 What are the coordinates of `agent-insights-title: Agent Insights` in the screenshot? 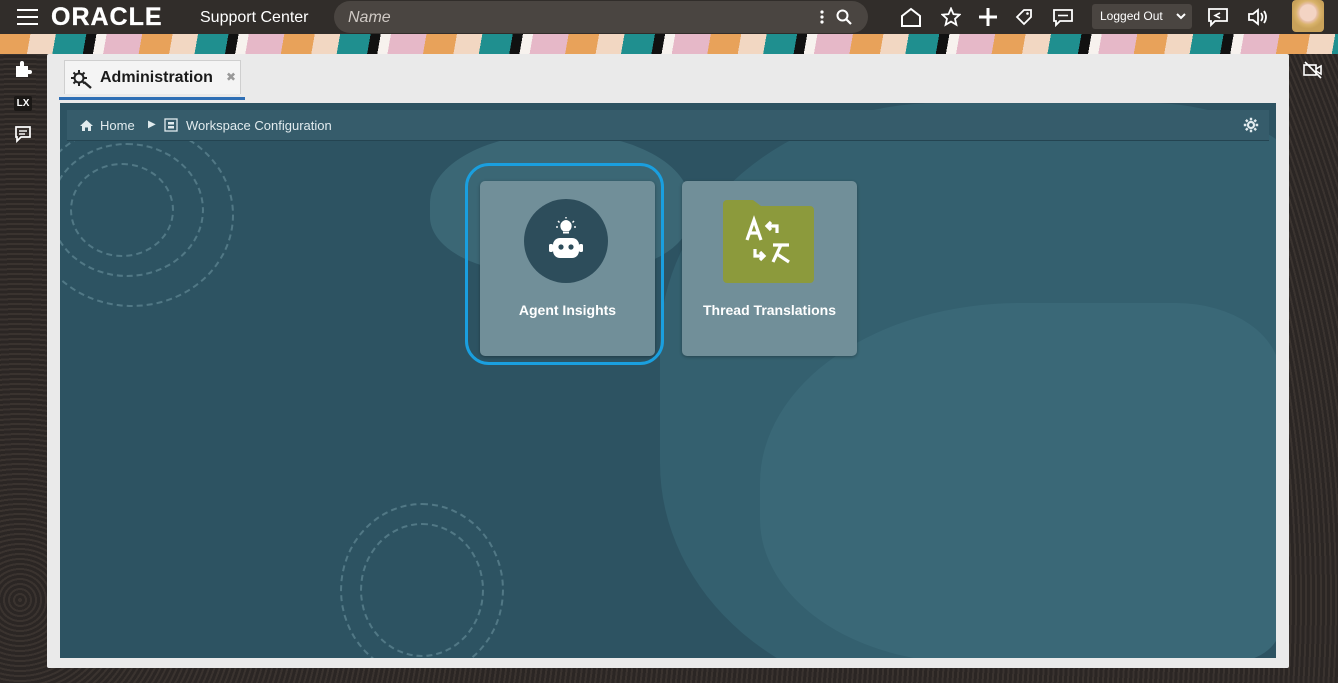 It's located at (567, 310).